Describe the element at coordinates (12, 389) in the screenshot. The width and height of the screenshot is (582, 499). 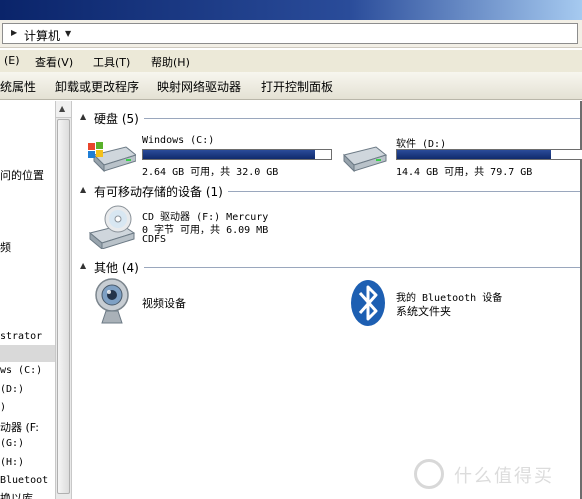
I see `nav-item-drive-d: (D:)` at that location.